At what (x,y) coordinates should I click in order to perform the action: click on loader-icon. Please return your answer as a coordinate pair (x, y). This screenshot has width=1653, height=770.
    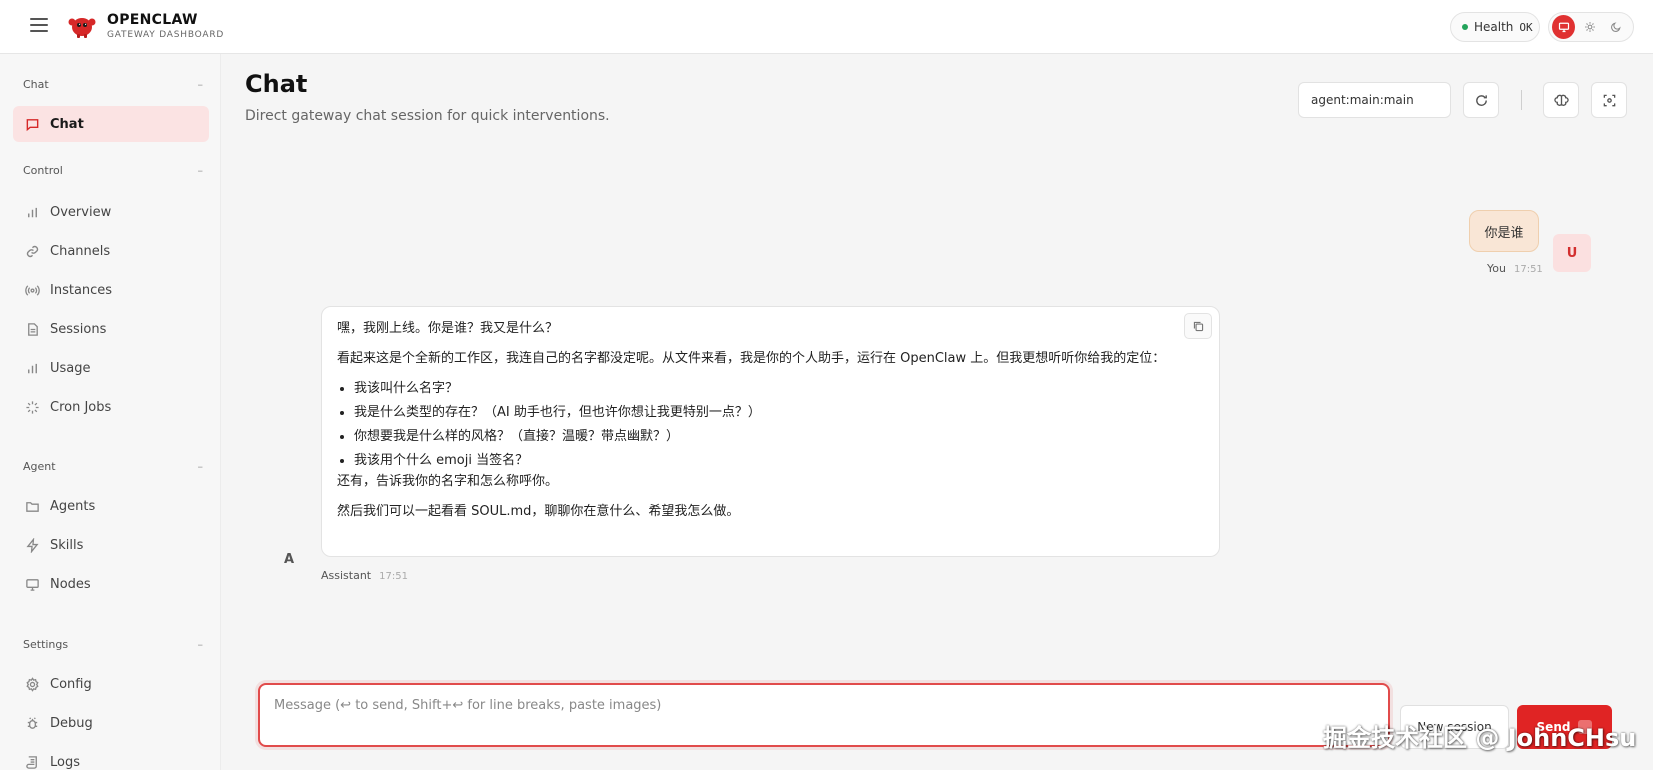
    Looking at the image, I should click on (32, 407).